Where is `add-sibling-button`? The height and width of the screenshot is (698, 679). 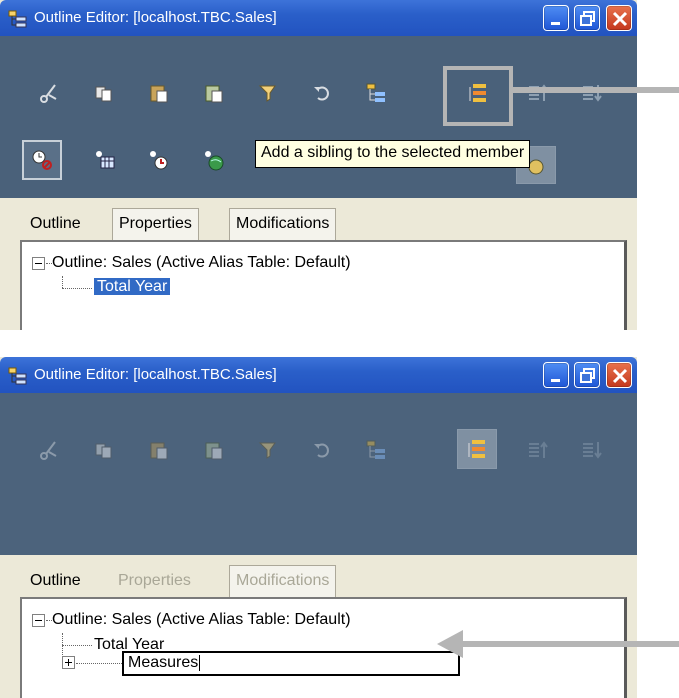 add-sibling-button is located at coordinates (477, 449).